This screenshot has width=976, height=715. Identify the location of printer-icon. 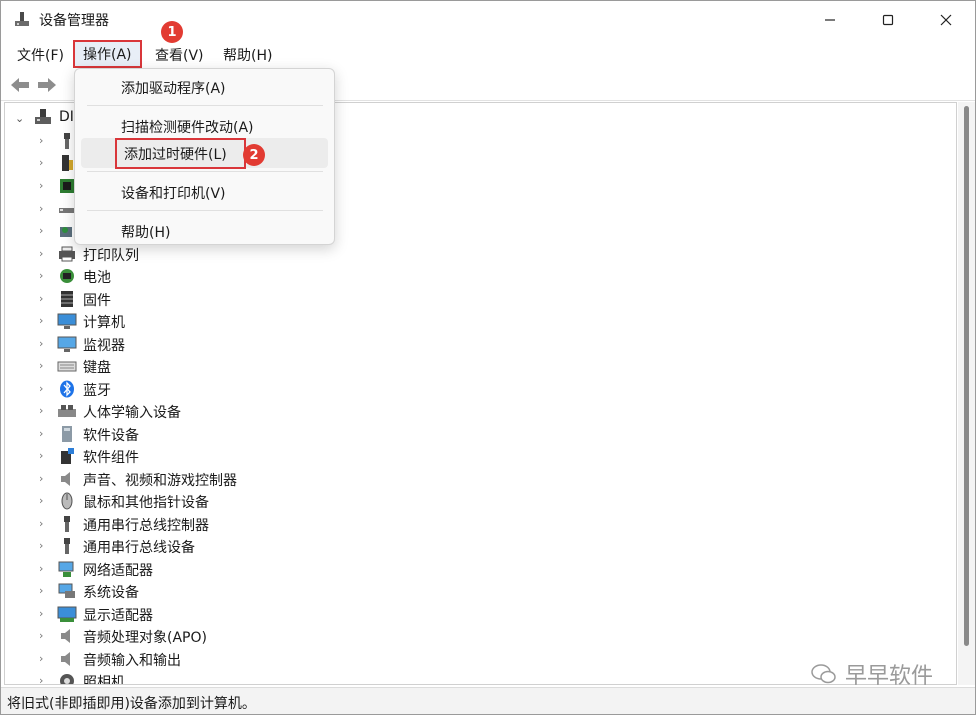
(67, 254).